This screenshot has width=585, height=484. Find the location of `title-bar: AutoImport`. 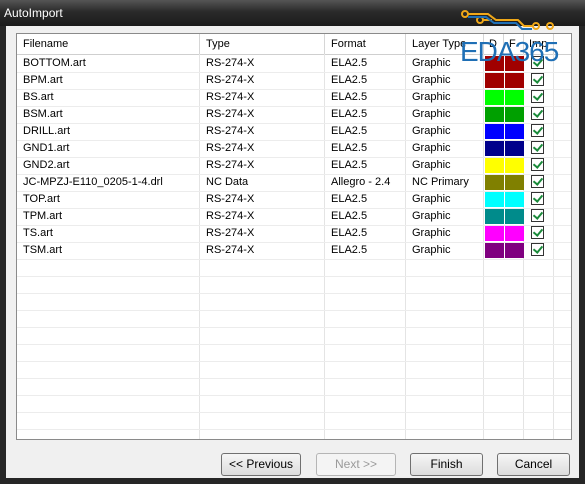

title-bar: AutoImport is located at coordinates (292, 13).